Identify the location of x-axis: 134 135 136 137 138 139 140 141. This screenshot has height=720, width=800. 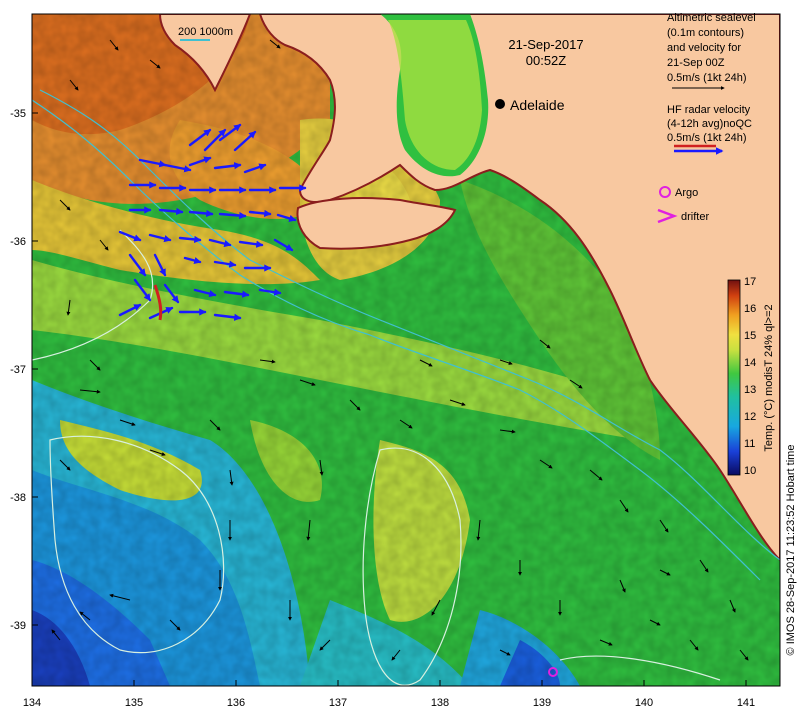
(389, 703).